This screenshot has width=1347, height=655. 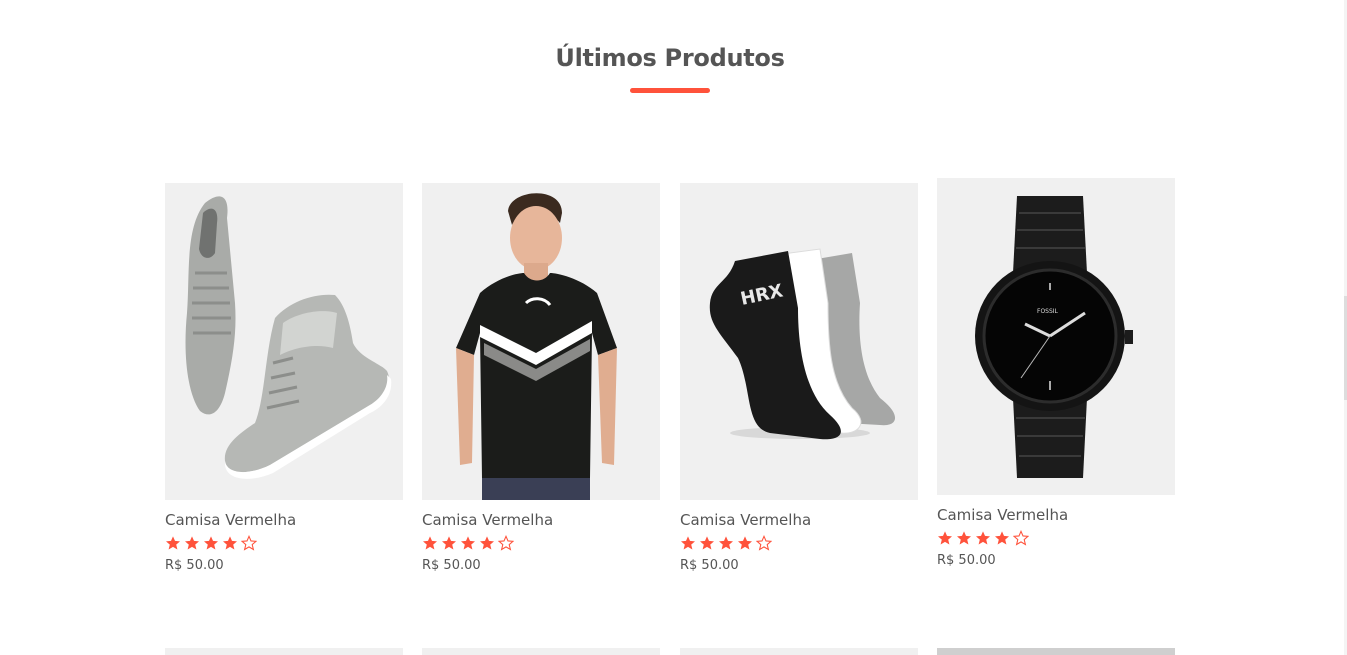 I want to click on product-image-tshirt, so click(x=541, y=341).